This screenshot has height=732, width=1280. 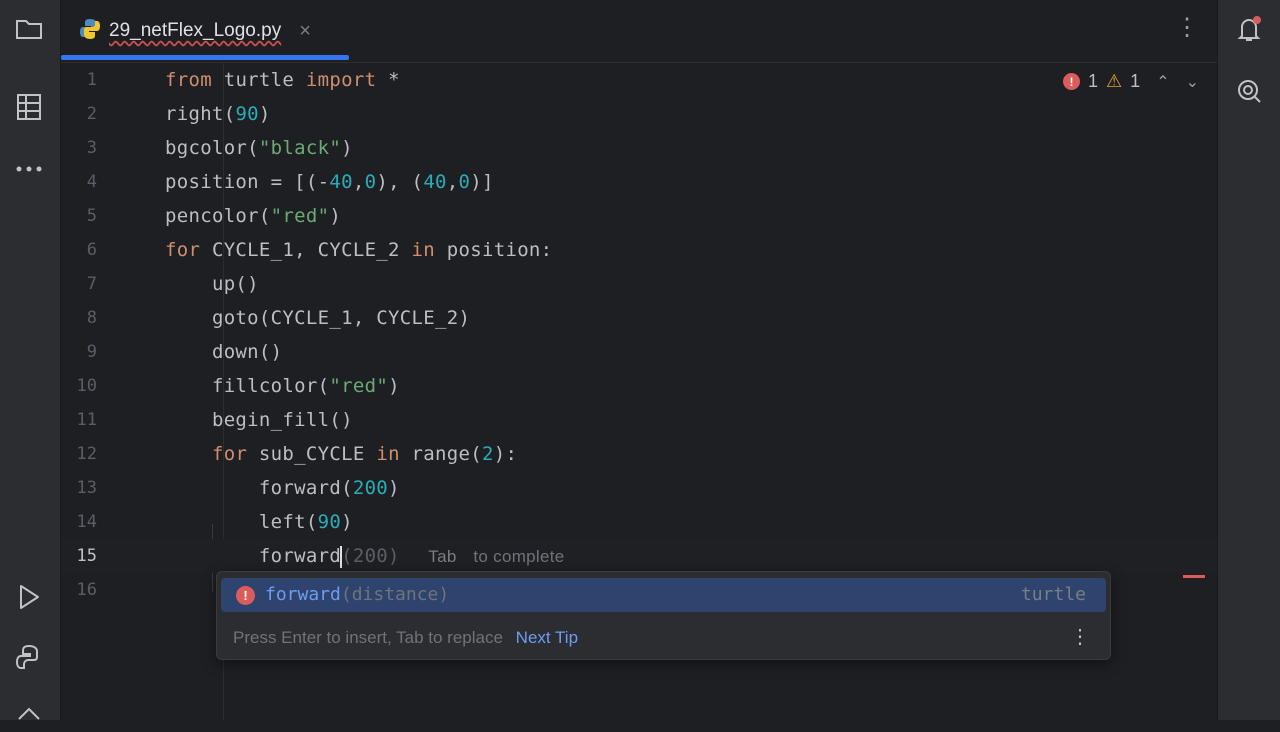 I want to click on line-number: 16, so click(x=86, y=590).